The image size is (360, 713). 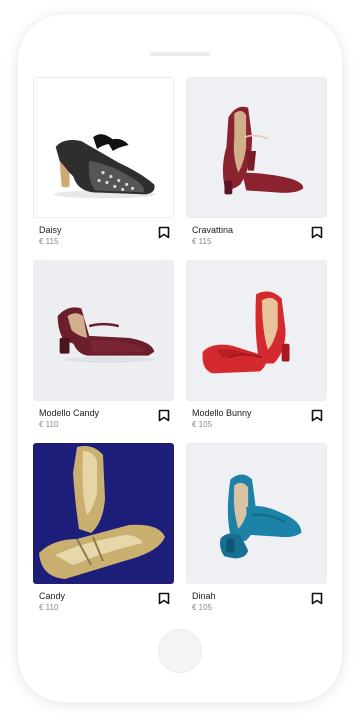 What do you see at coordinates (180, 651) in the screenshot?
I see `home-button` at bounding box center [180, 651].